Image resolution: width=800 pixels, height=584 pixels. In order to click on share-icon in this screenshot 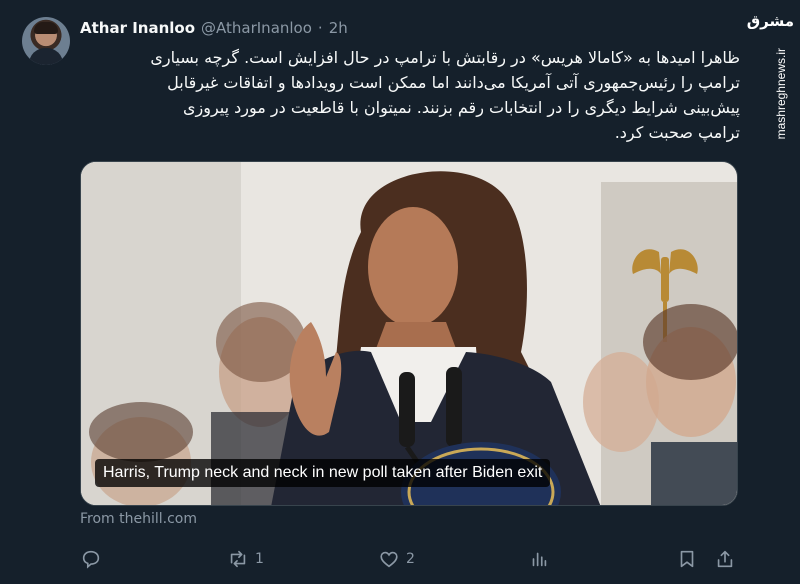, I will do `click(725, 559)`.